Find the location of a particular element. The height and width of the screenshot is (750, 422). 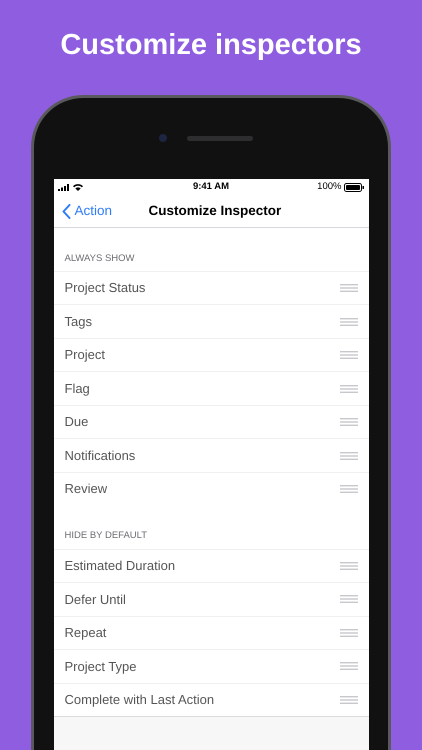

inspector-row: Repeat is located at coordinates (211, 632).